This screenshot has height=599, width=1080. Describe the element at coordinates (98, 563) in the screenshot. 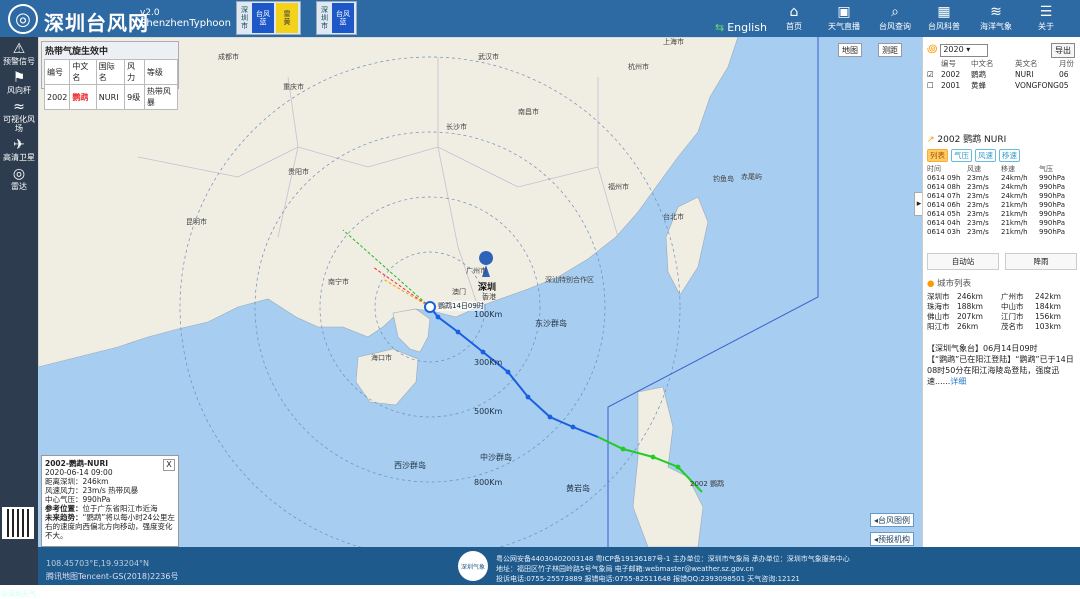

I see `cursor-coordinate: 108.45703°E,19.93204°N` at that location.